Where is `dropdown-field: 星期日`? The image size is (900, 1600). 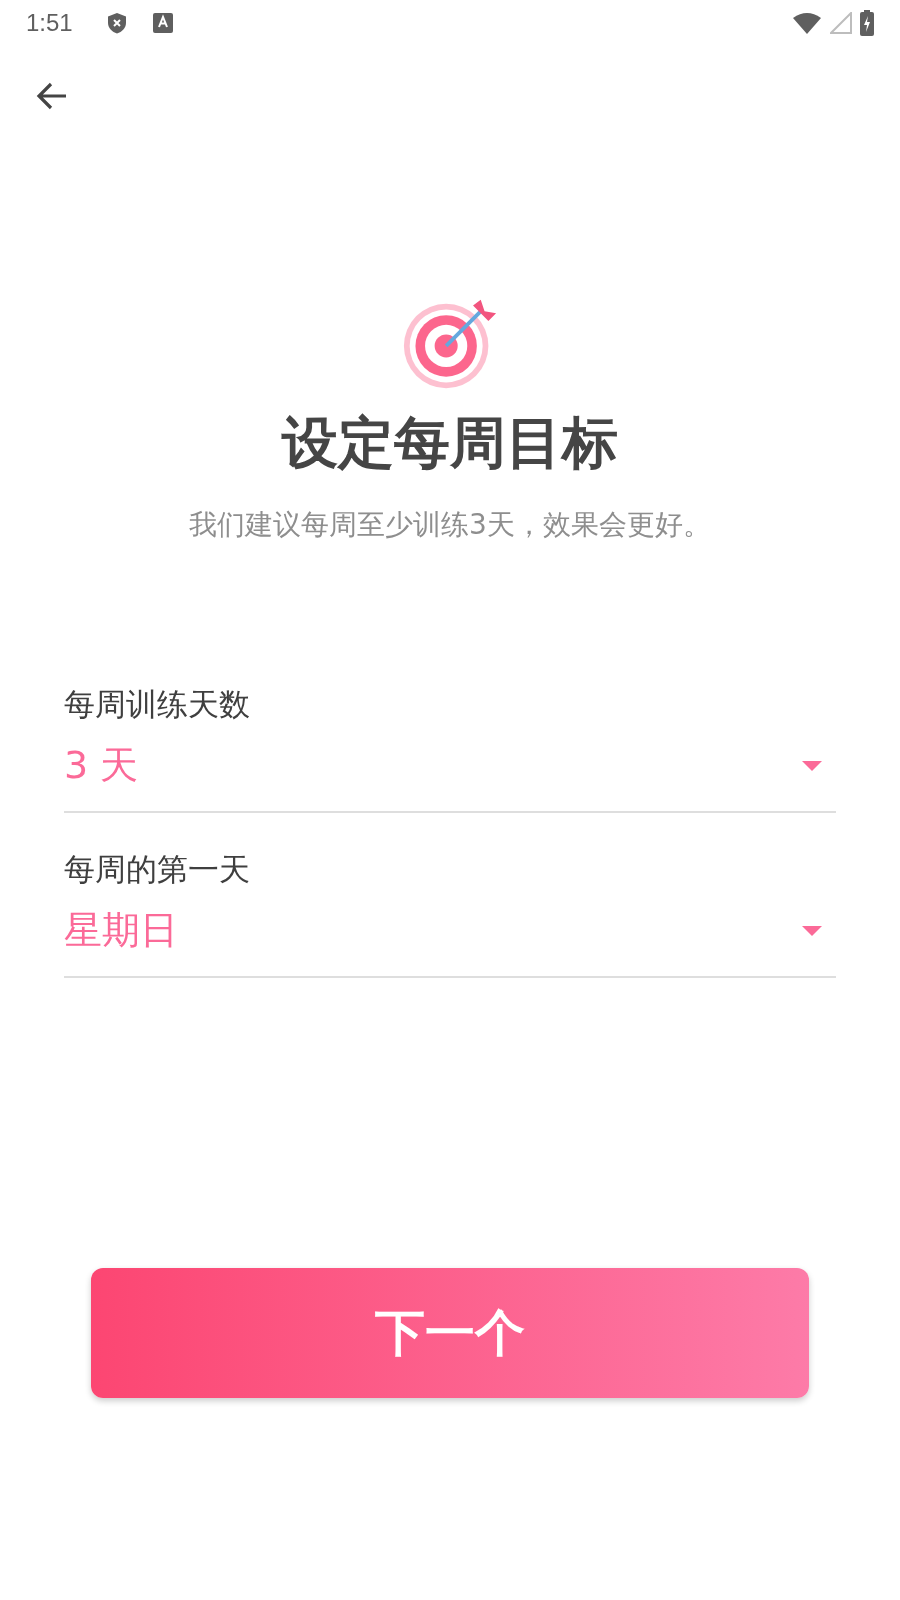 dropdown-field: 星期日 is located at coordinates (450, 934).